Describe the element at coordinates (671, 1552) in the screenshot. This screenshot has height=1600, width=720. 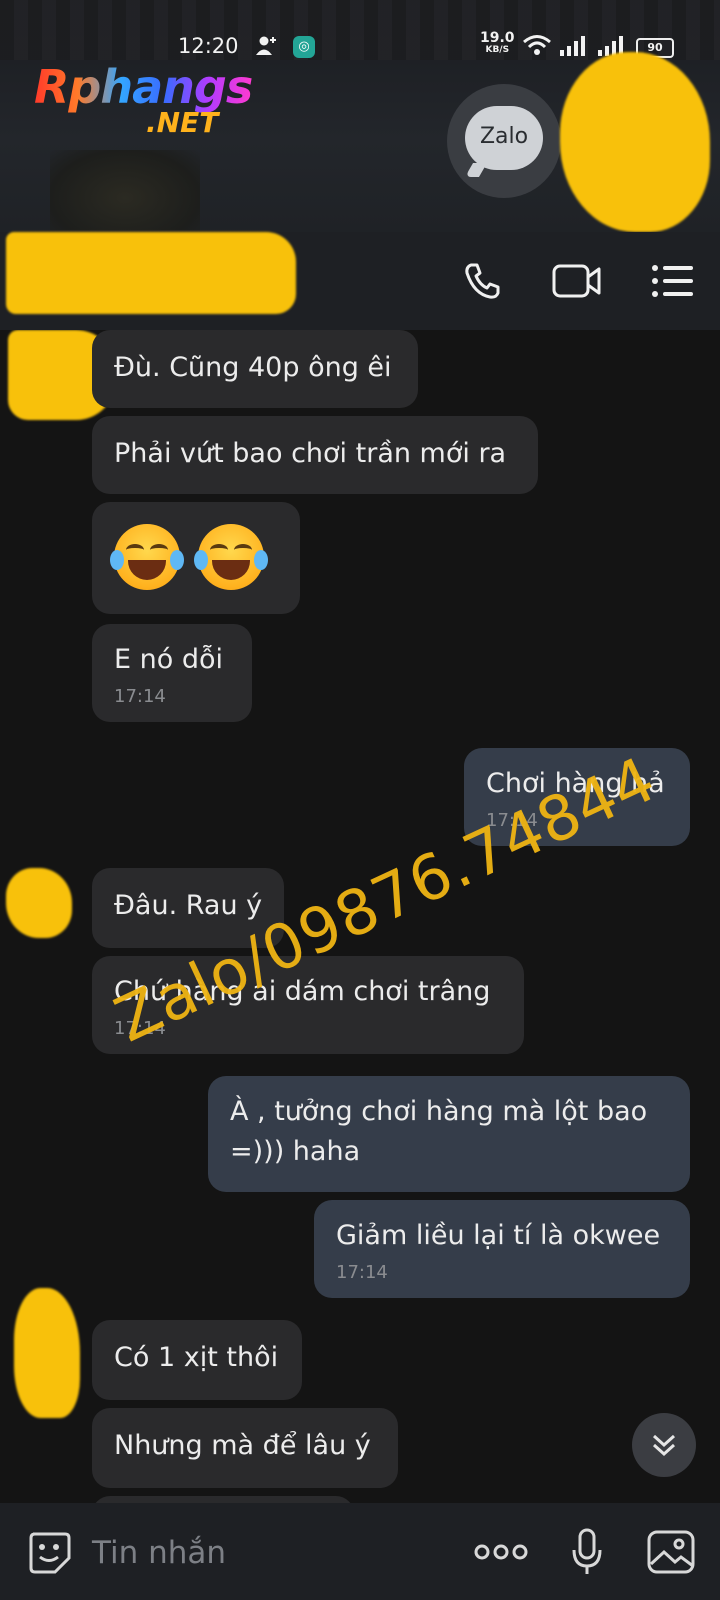
I see `image-gallery-icon` at that location.